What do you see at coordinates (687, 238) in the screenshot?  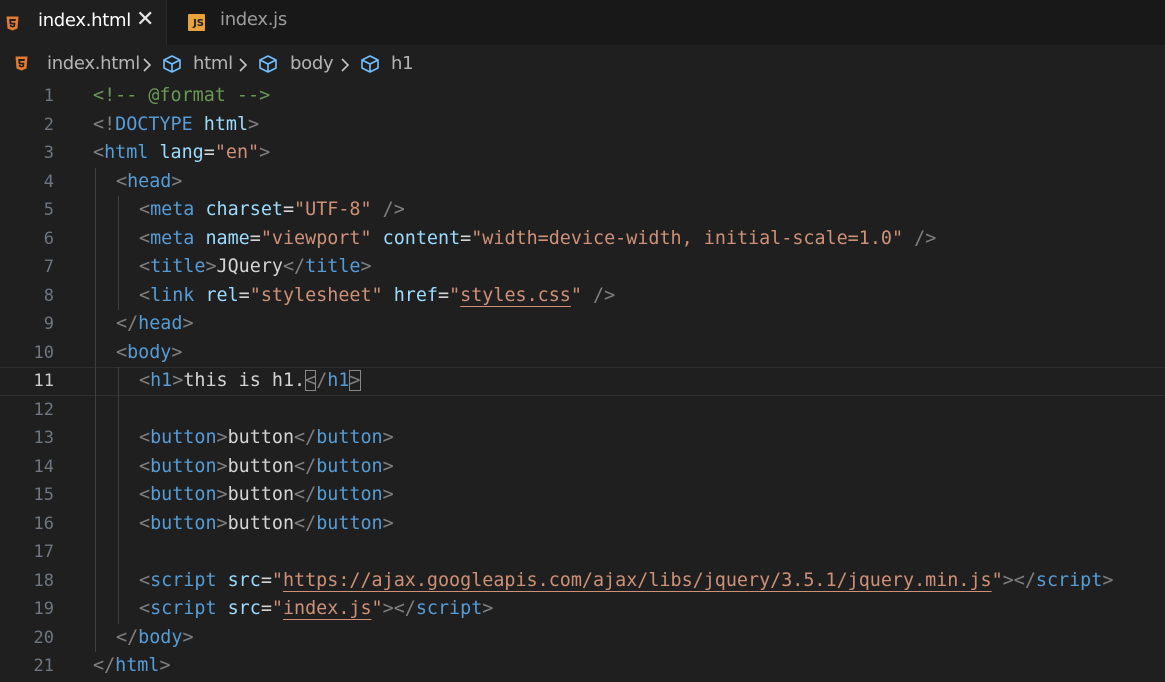 I see `code-token: "width=device-width, initial-scale=1.0"` at bounding box center [687, 238].